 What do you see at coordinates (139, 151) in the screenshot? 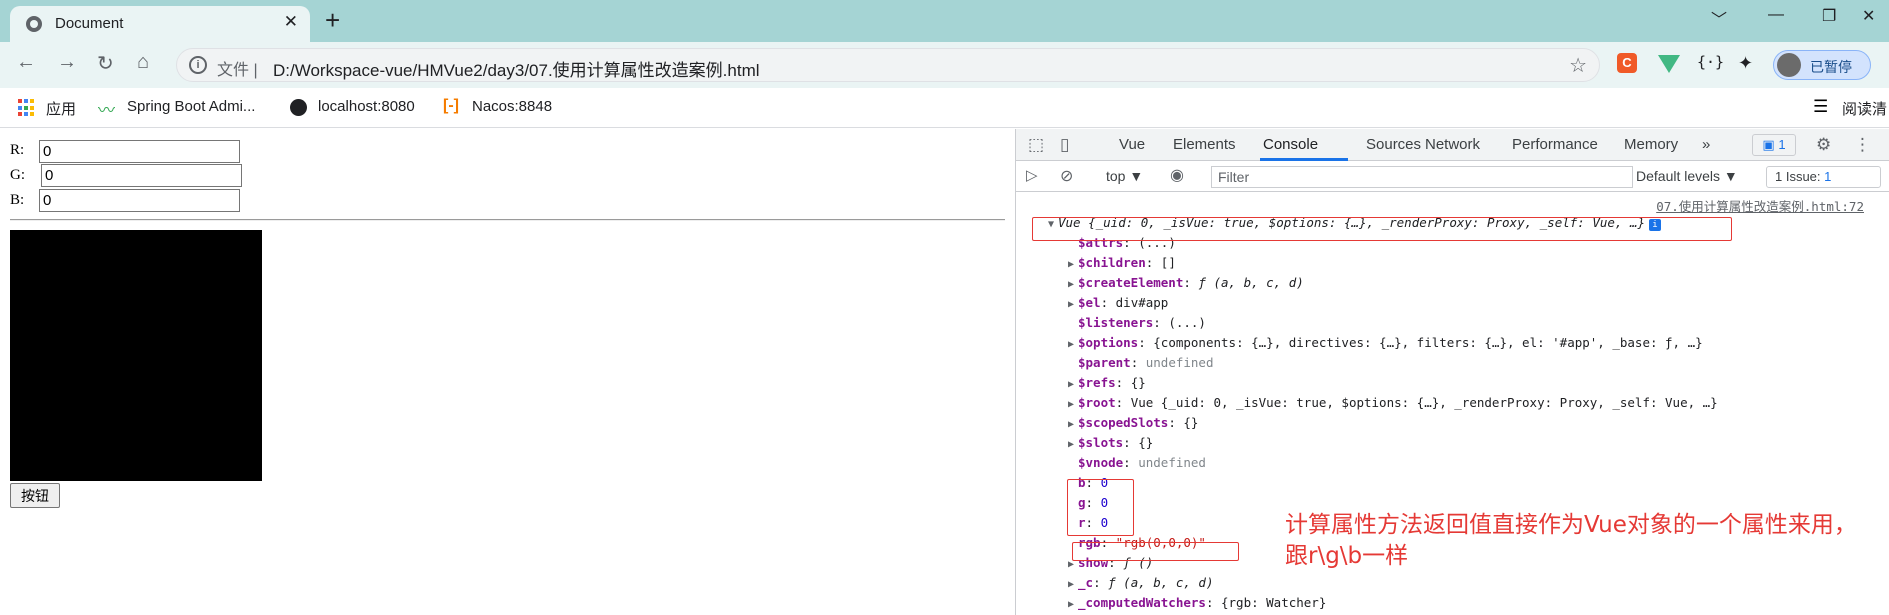
I see `r-input` at bounding box center [139, 151].